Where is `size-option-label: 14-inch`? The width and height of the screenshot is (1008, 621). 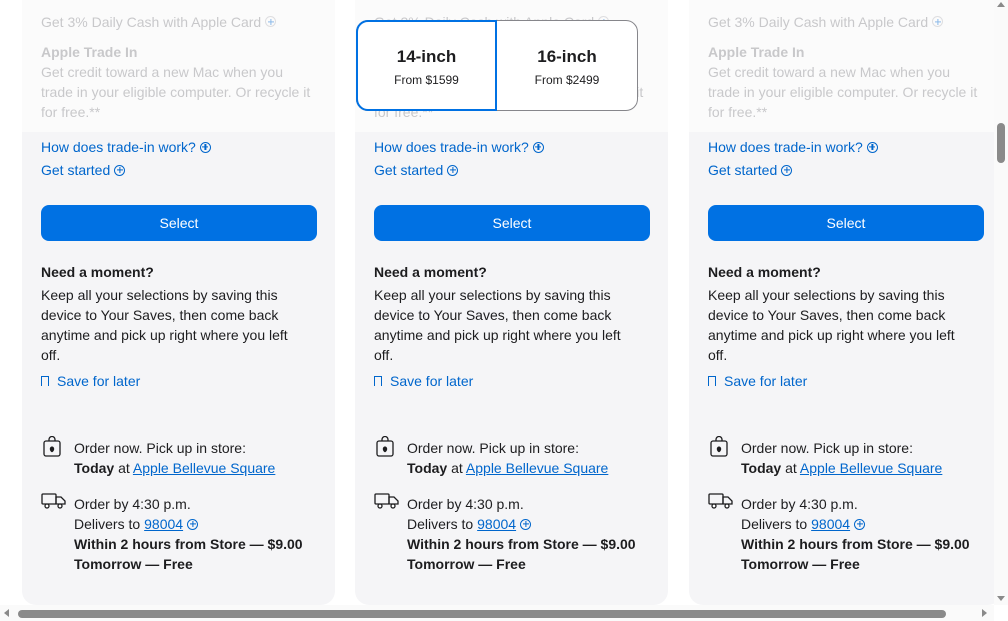
size-option-label: 14-inch is located at coordinates (426, 56).